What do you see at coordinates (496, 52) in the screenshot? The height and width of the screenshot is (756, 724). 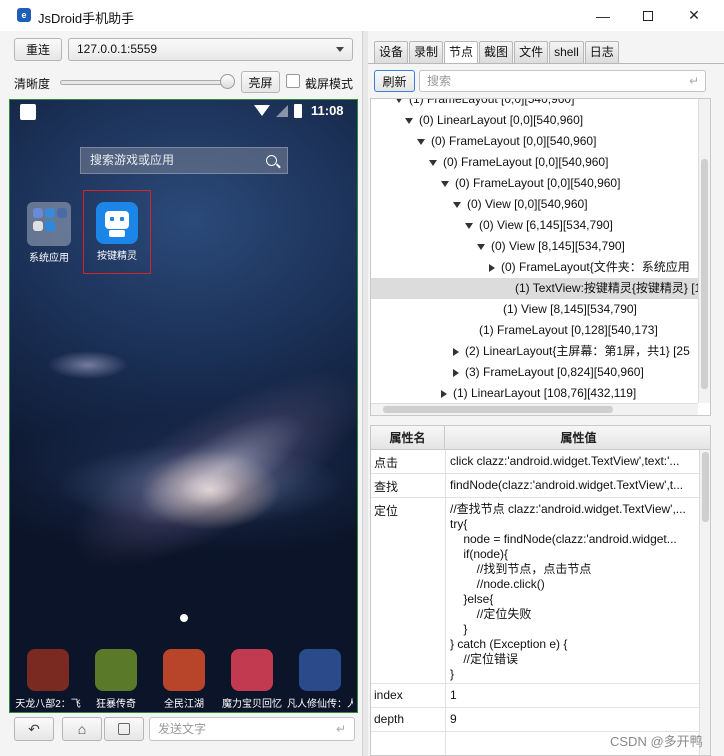 I see `tab-screenshot: 截图` at bounding box center [496, 52].